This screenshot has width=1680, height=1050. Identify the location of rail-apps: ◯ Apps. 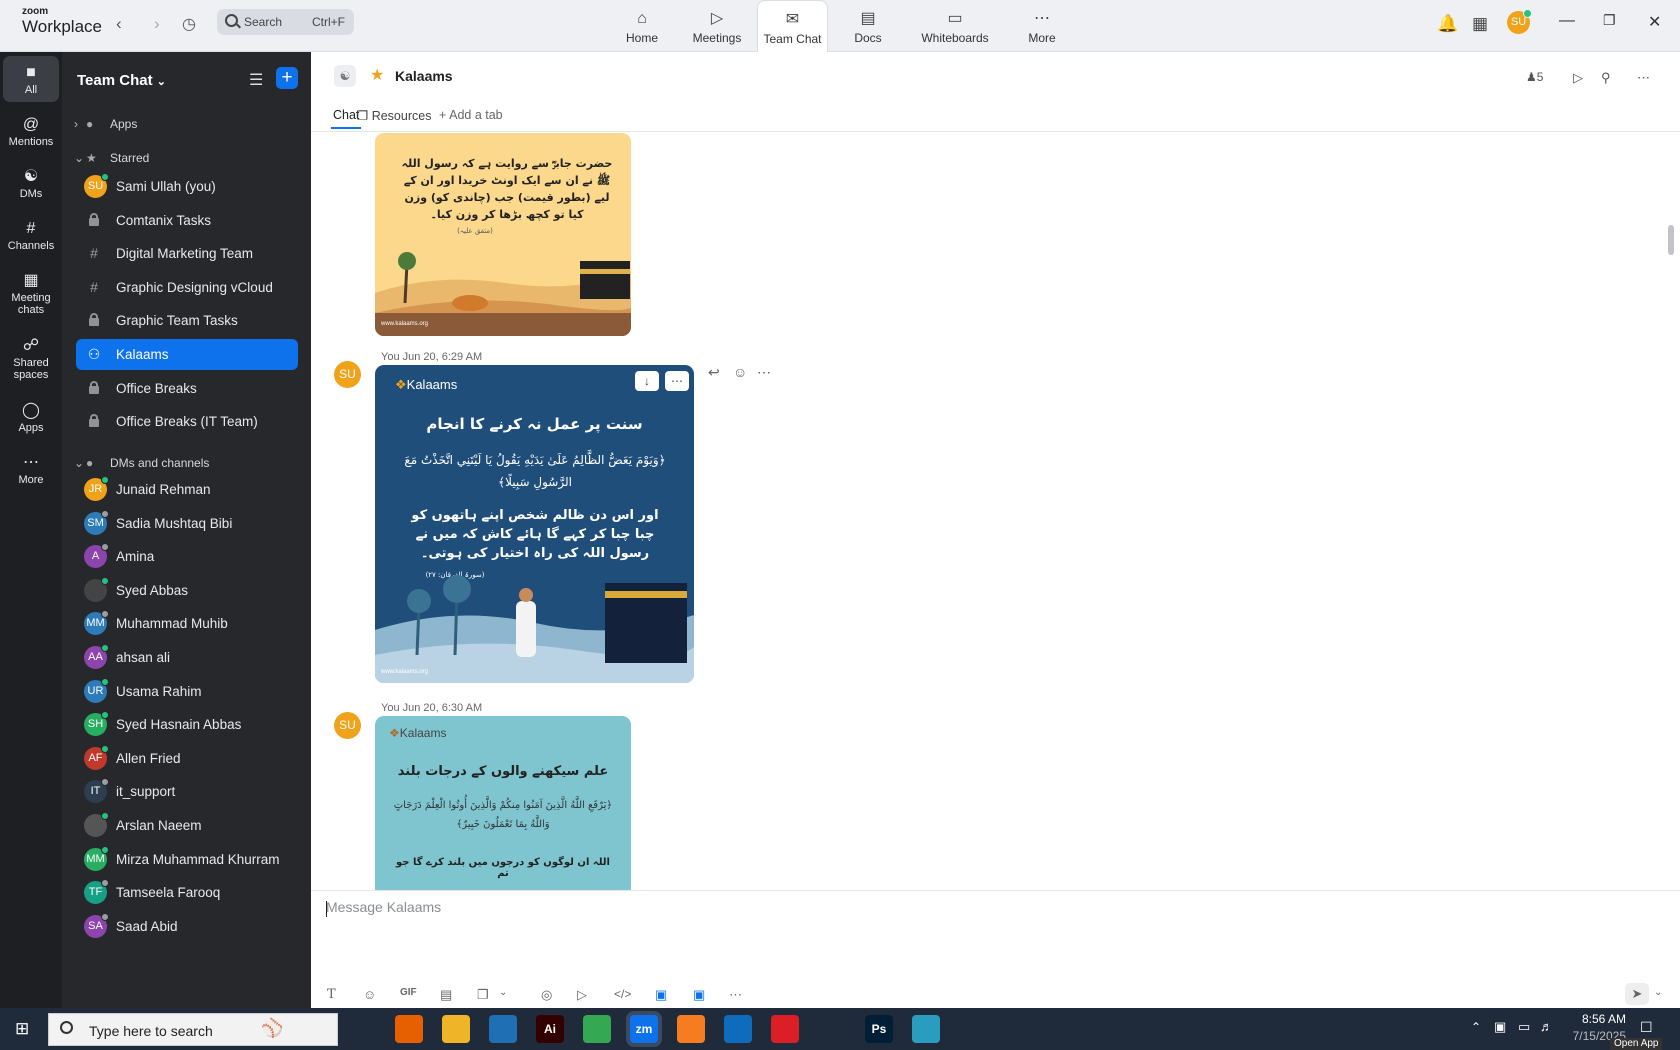
(31, 417).